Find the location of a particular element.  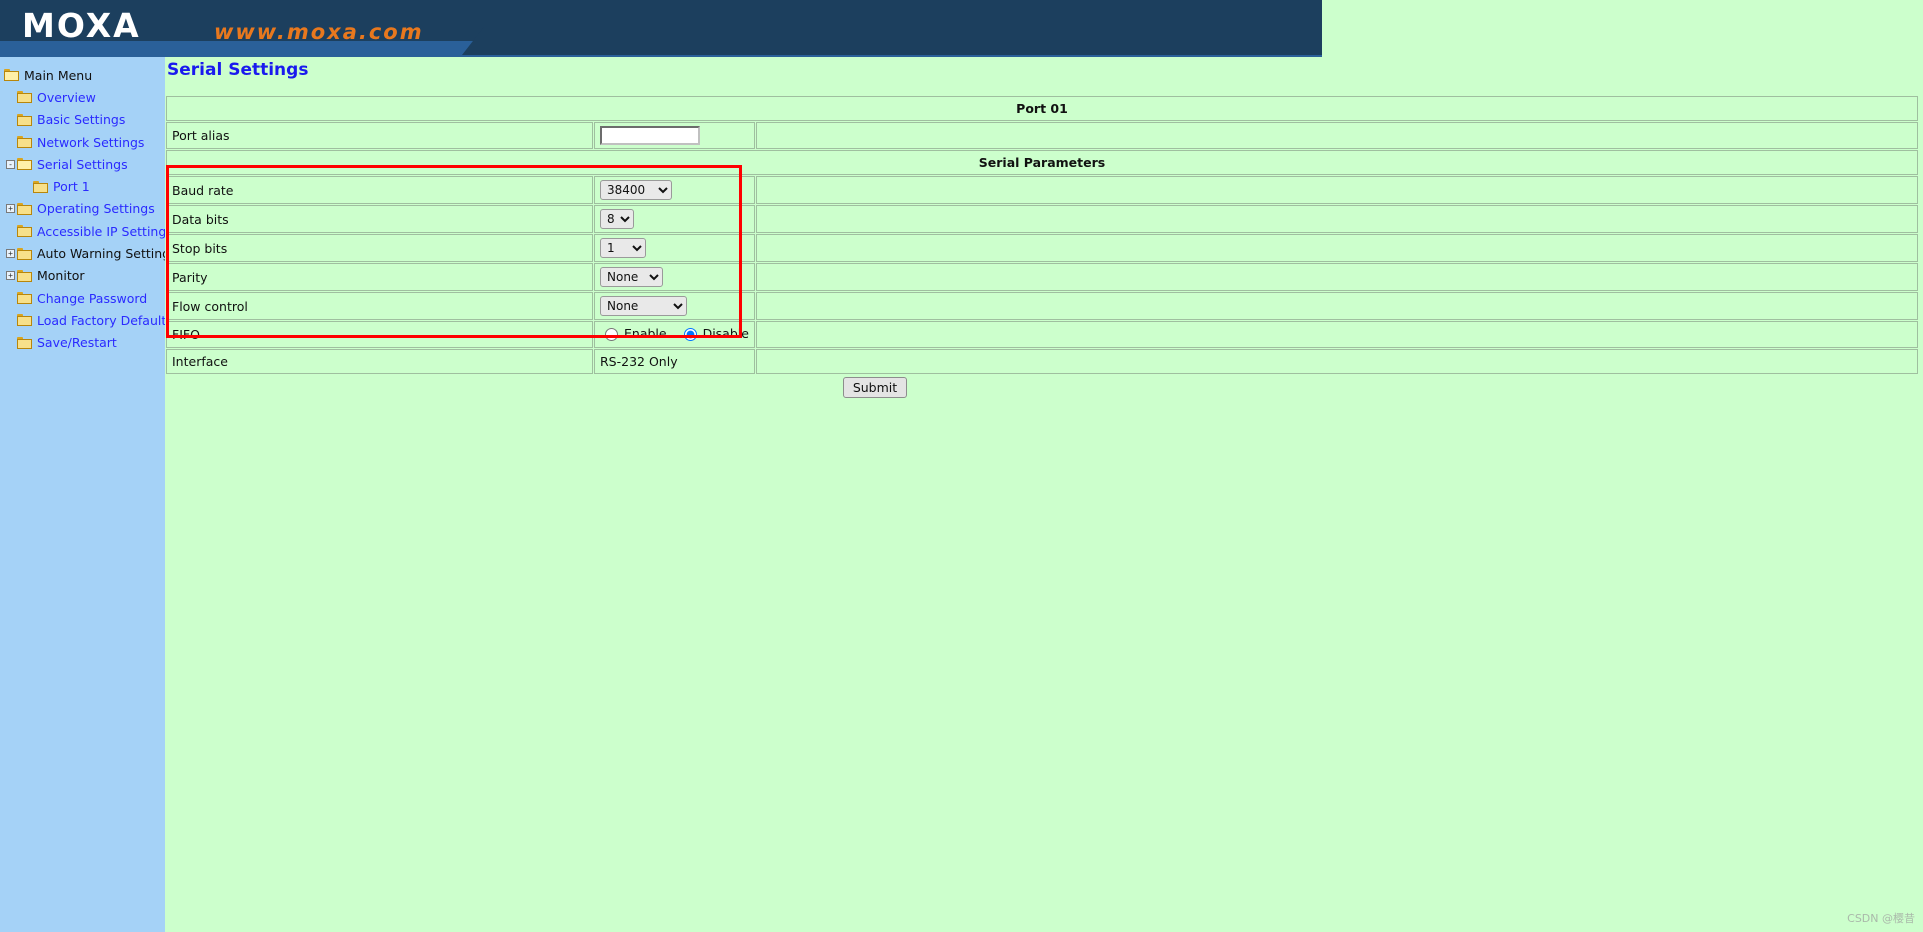

sidebar-item-save-restart: Save/Restart is located at coordinates (82, 343).